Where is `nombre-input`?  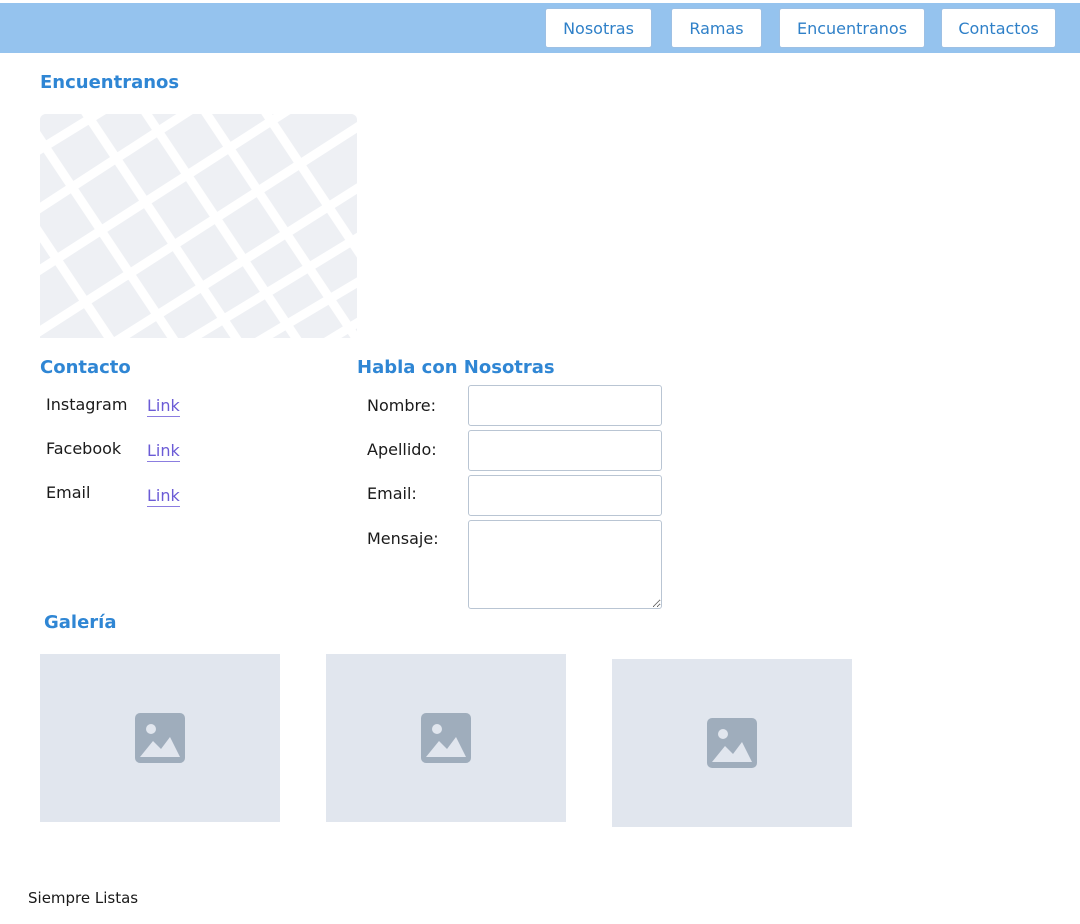
nombre-input is located at coordinates (565, 405).